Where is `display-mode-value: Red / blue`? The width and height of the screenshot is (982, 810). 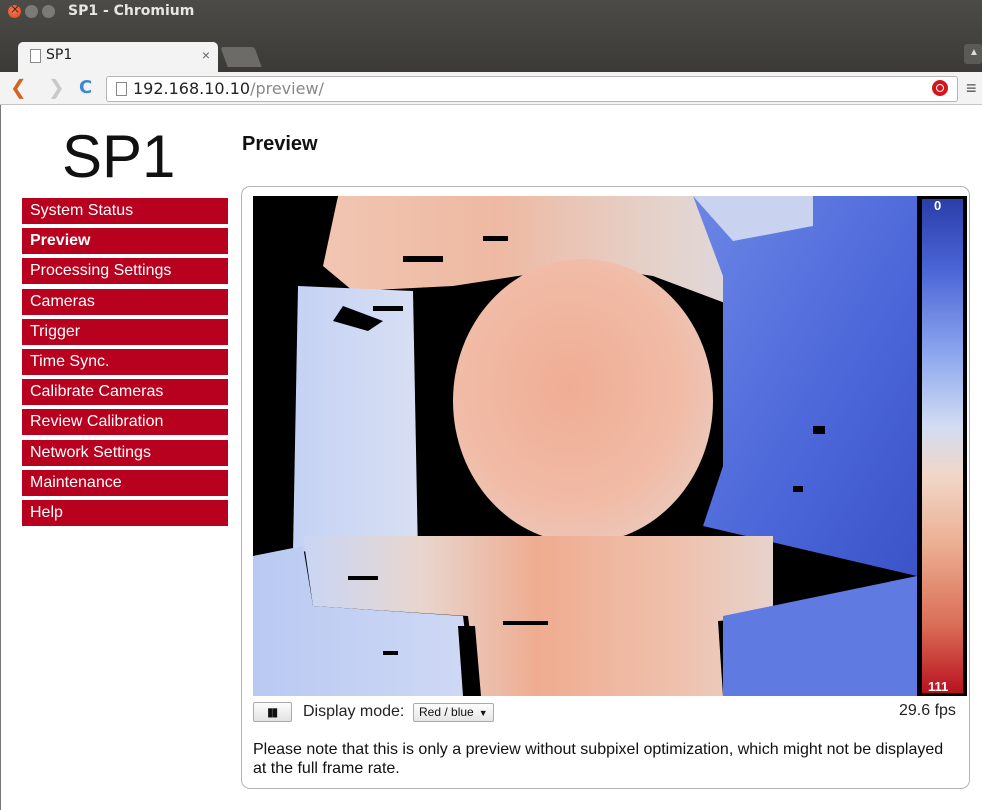
display-mode-value: Red / blue is located at coordinates (446, 712).